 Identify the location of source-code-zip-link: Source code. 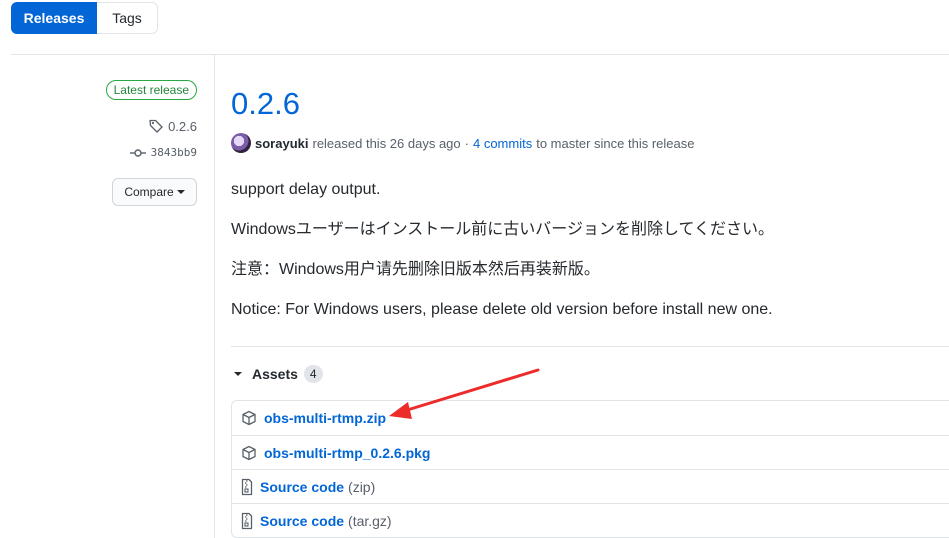
(302, 487).